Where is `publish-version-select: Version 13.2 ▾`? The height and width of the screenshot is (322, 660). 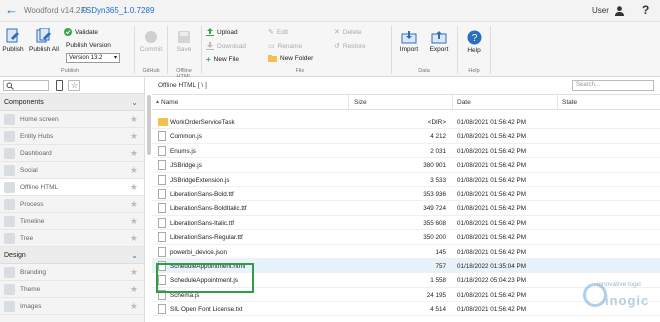 publish-version-select: Version 13.2 ▾ is located at coordinates (93, 58).